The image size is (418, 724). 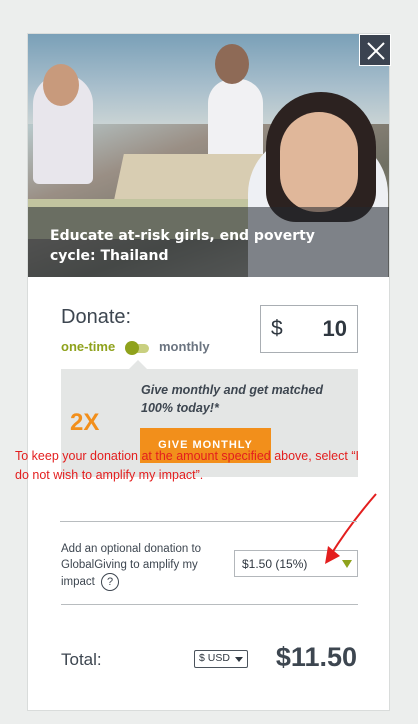 What do you see at coordinates (88, 346) in the screenshot?
I see `one-time-option: one-time` at bounding box center [88, 346].